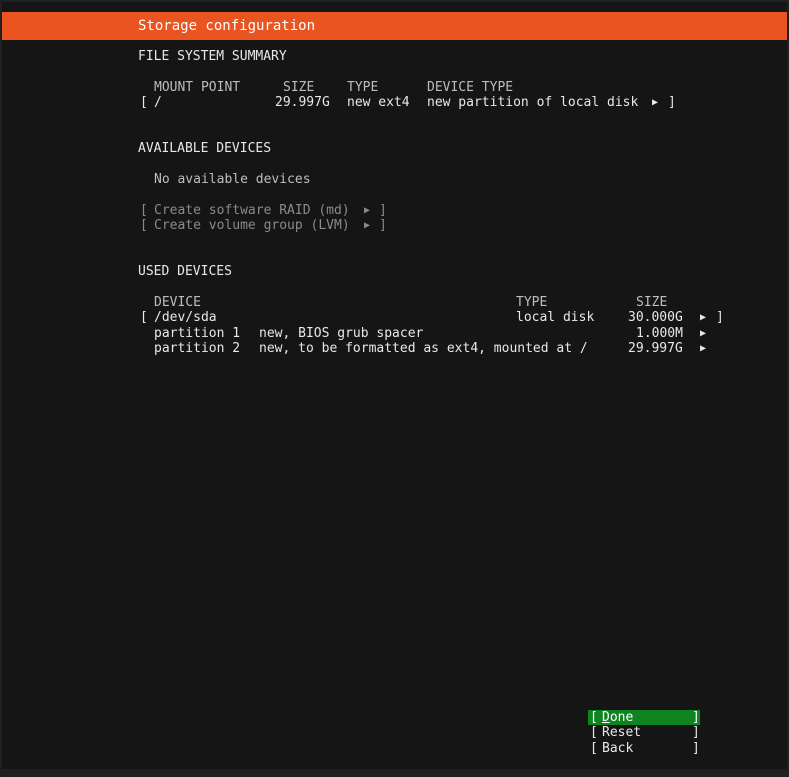 Image resolution: width=789 pixels, height=777 pixels. Describe the element at coordinates (197, 348) in the screenshot. I see `partition-name: partition 2` at that location.